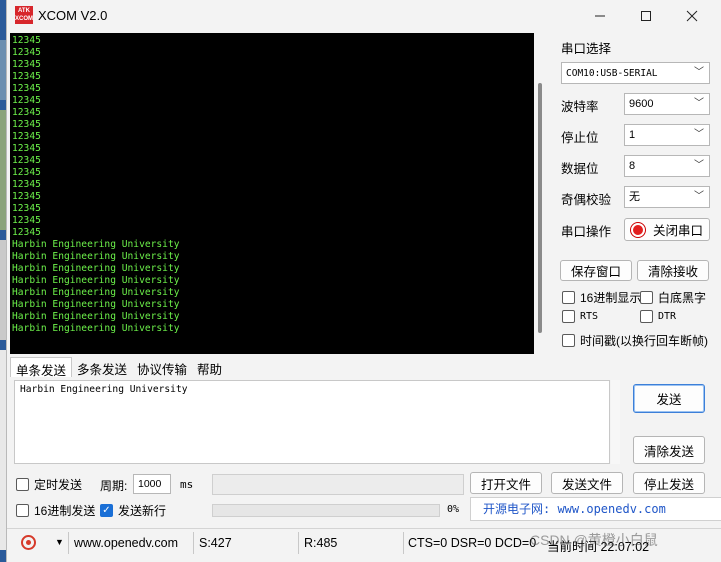  Describe the element at coordinates (587, 483) in the screenshot. I see `send-file-button: 发送文件` at that location.